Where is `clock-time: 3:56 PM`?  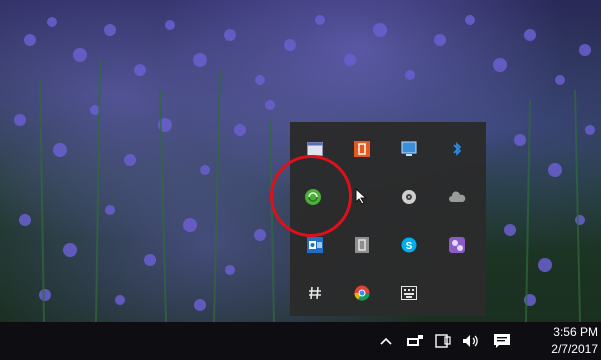
clock-time: 3:56 PM is located at coordinates (575, 332).